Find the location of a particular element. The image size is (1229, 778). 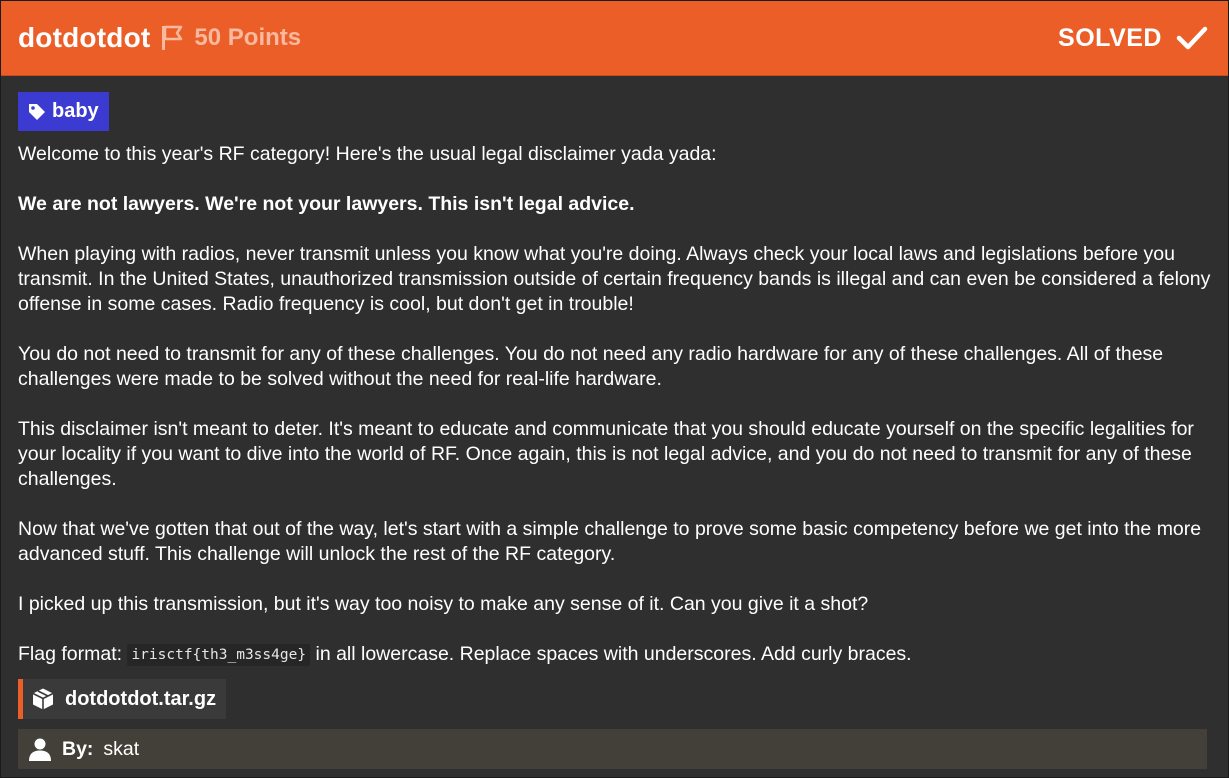

flag-format-prefix: Flag format: is located at coordinates (73, 654).